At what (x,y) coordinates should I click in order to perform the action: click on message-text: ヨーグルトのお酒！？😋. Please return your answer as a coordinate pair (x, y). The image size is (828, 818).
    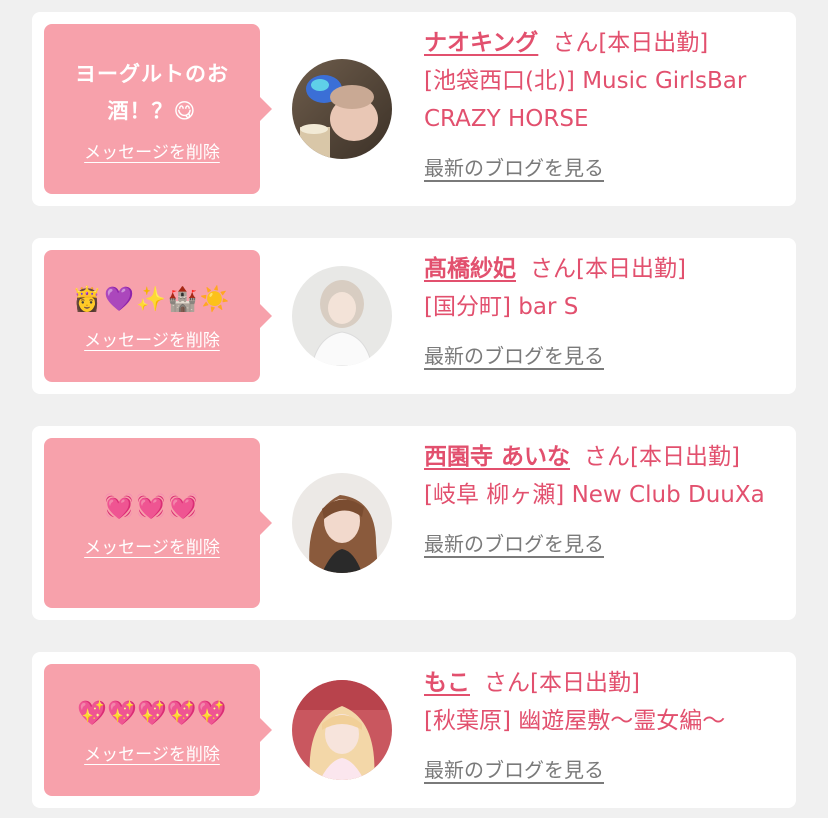
    Looking at the image, I should click on (152, 92).